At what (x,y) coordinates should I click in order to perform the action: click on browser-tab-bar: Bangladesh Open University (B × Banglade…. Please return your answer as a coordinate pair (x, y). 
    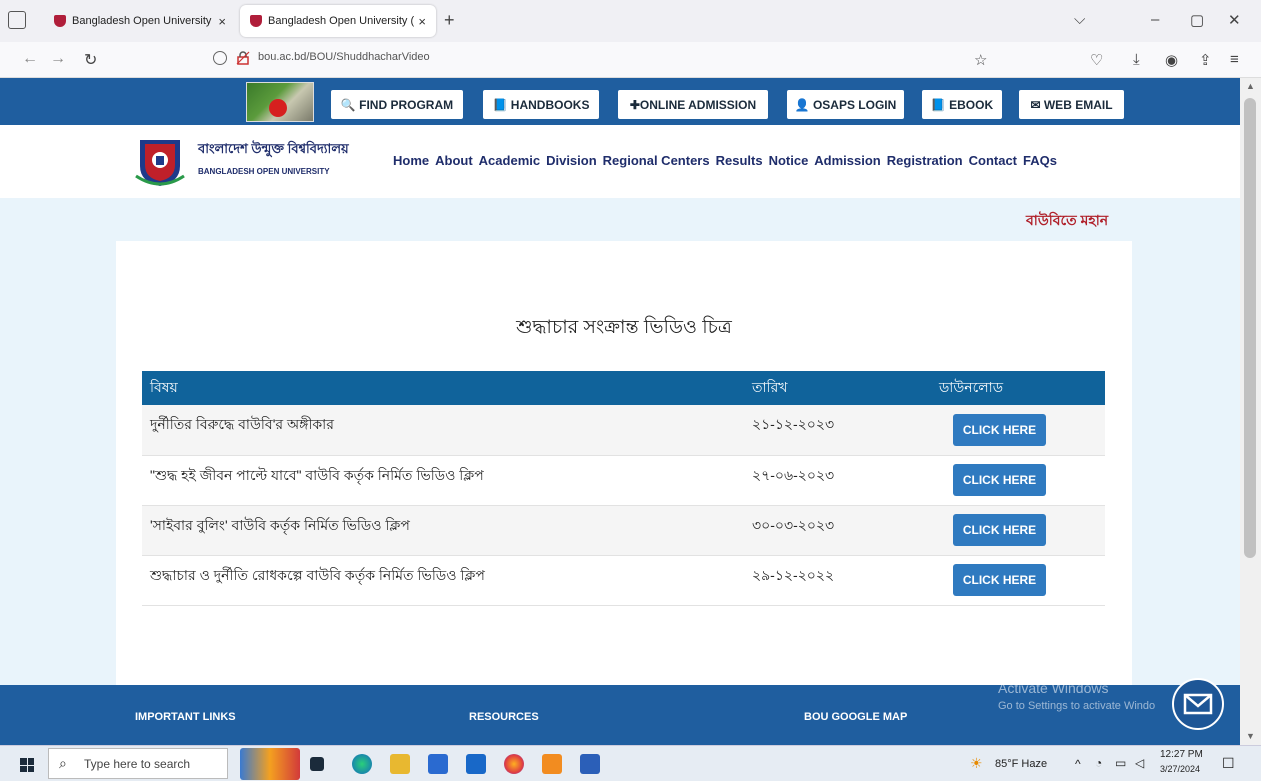
    Looking at the image, I should click on (630, 21).